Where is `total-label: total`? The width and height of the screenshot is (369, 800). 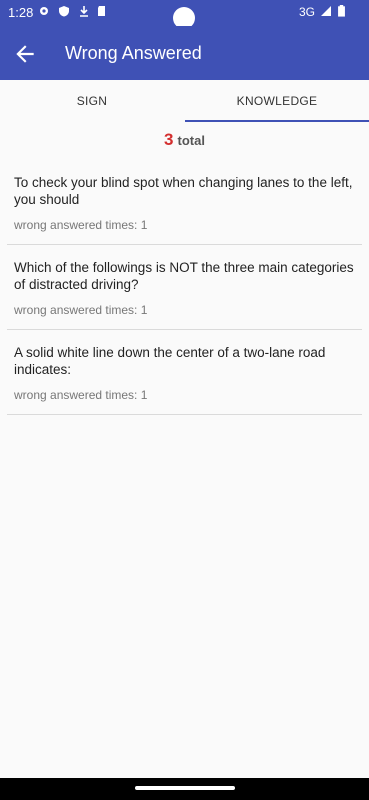
total-label: total is located at coordinates (191, 140).